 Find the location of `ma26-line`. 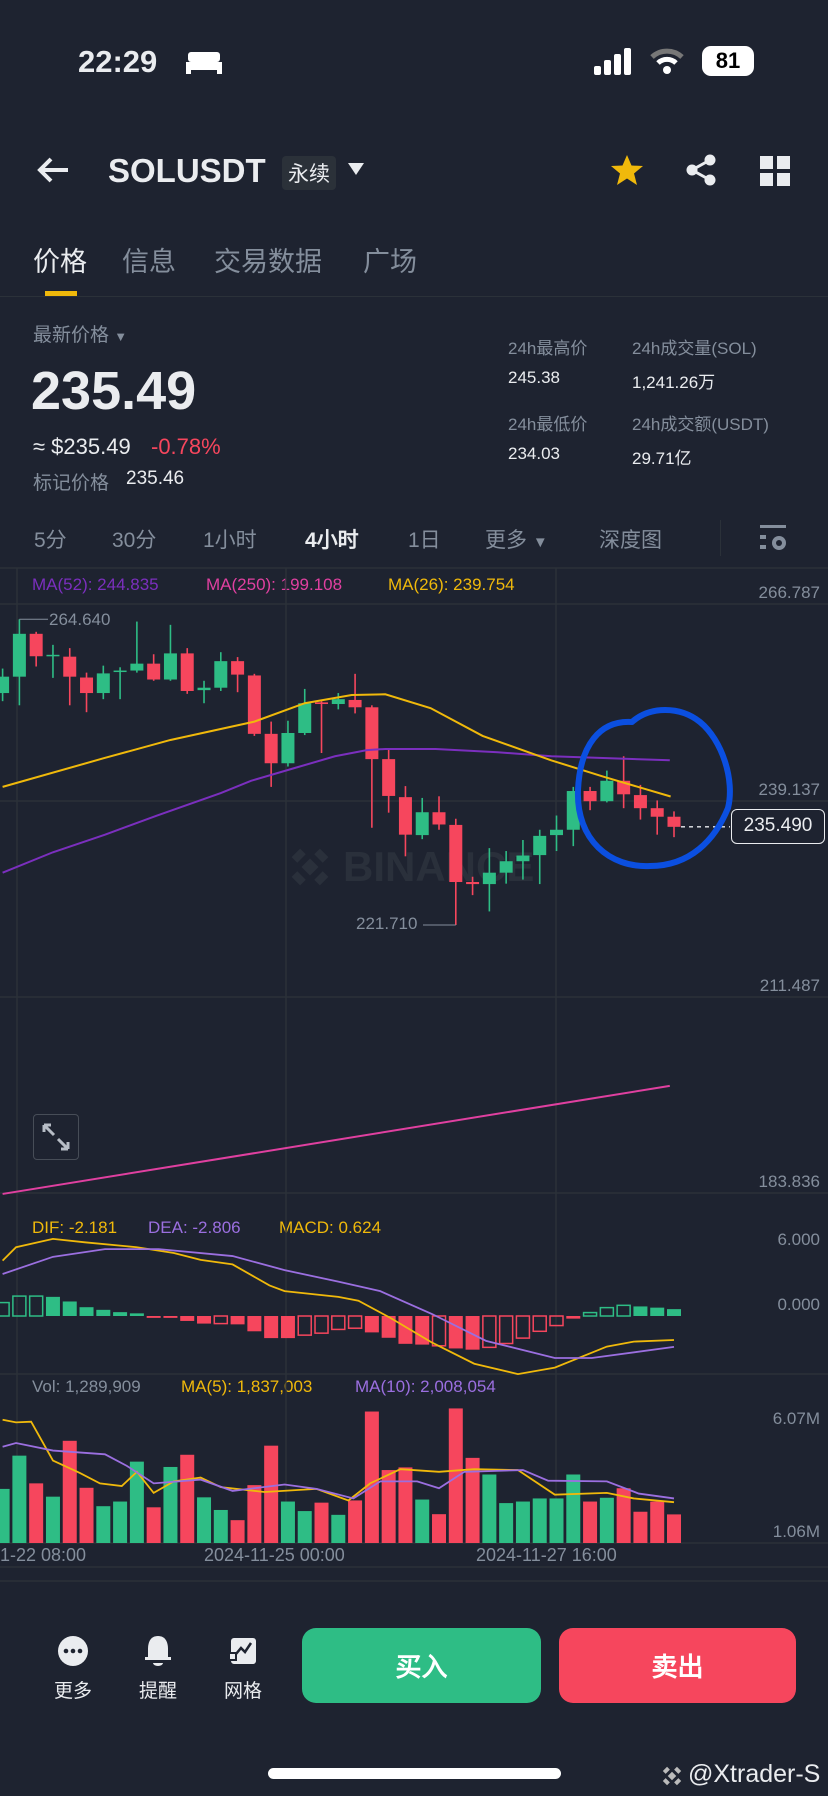

ma26-line is located at coordinates (336, 745).